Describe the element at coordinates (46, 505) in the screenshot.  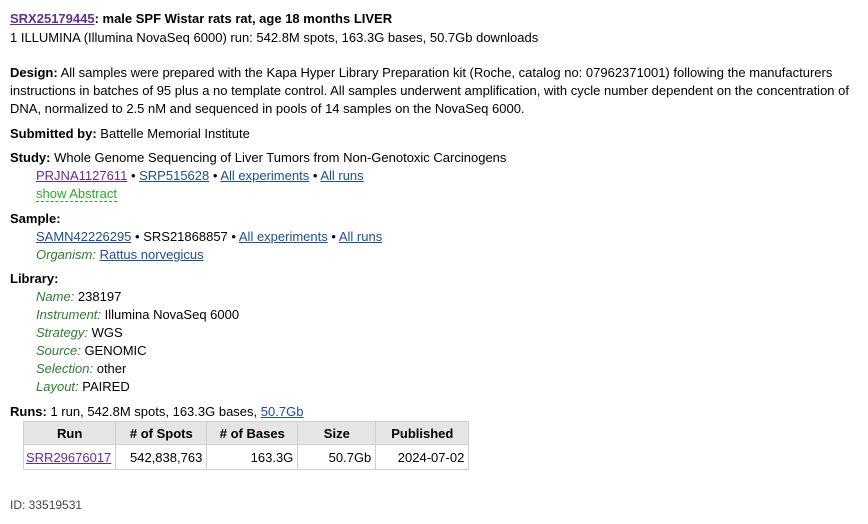
I see `record-id: ID: 33519531` at that location.